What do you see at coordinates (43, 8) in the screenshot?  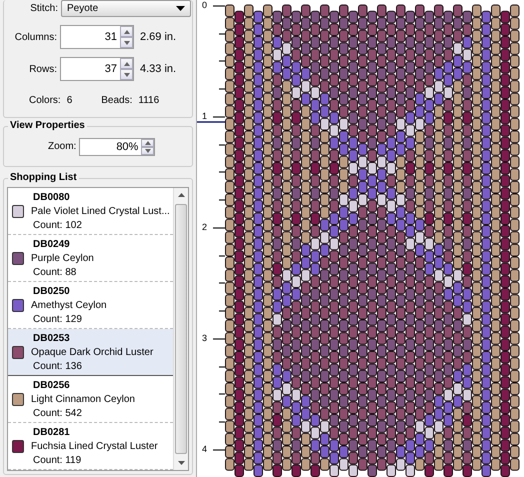 I see `stitch-label: Stitch:` at bounding box center [43, 8].